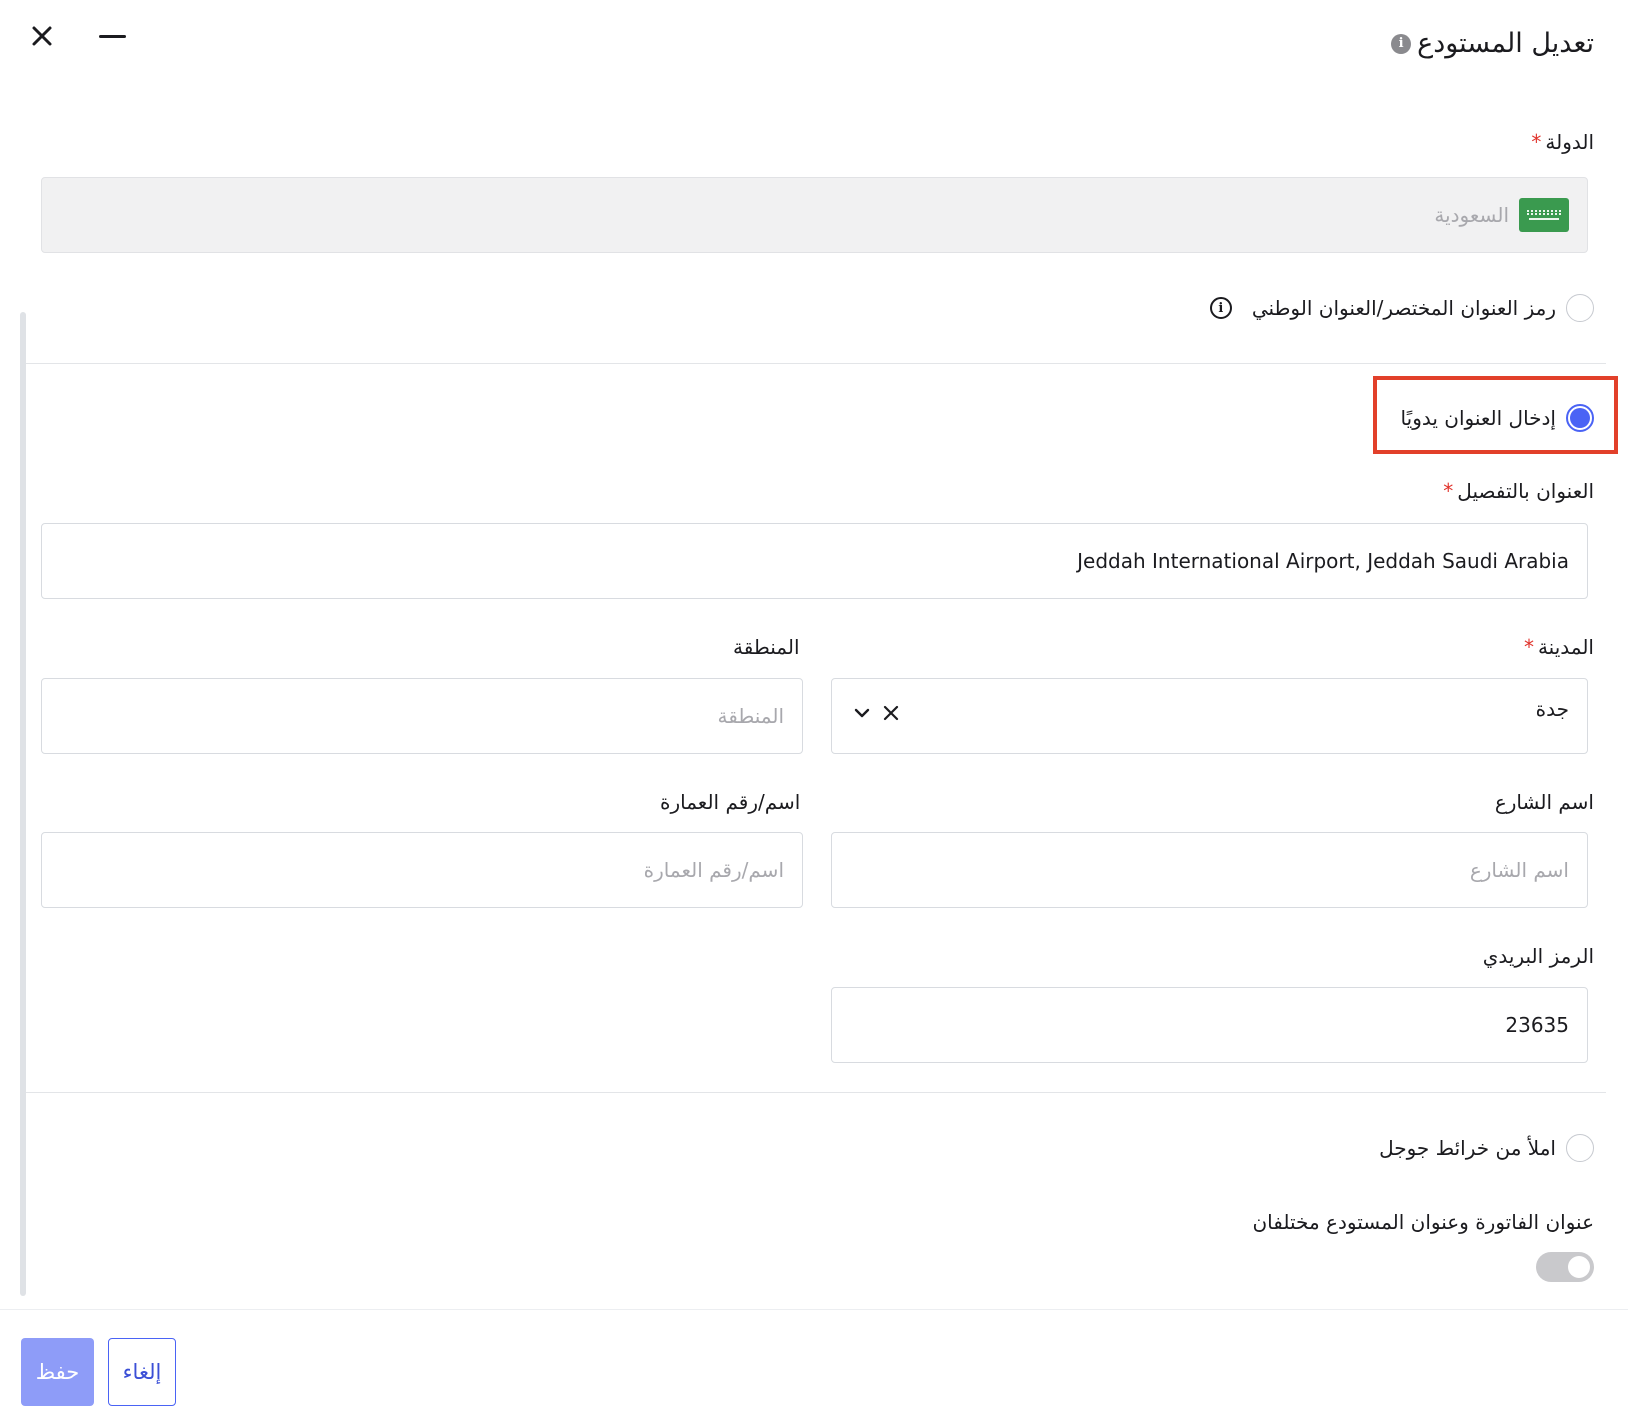 This screenshot has height=1426, width=1628. I want to click on manual-address-option: إدخال العنوان يدويًا, so click(1497, 418).